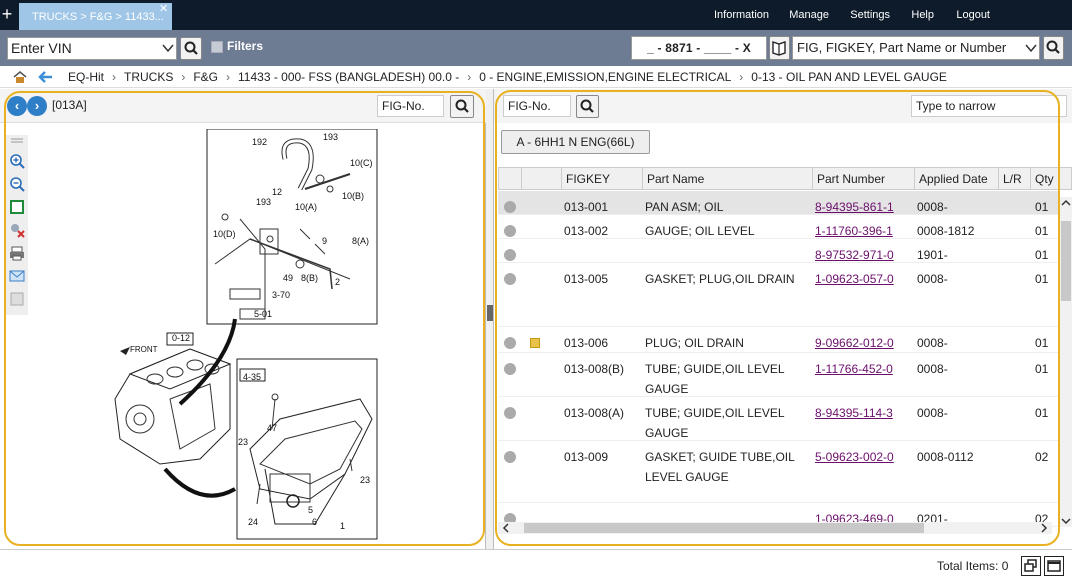 This screenshot has height=580, width=1072. What do you see at coordinates (342, 526) in the screenshot?
I see `callout-label: 1` at bounding box center [342, 526].